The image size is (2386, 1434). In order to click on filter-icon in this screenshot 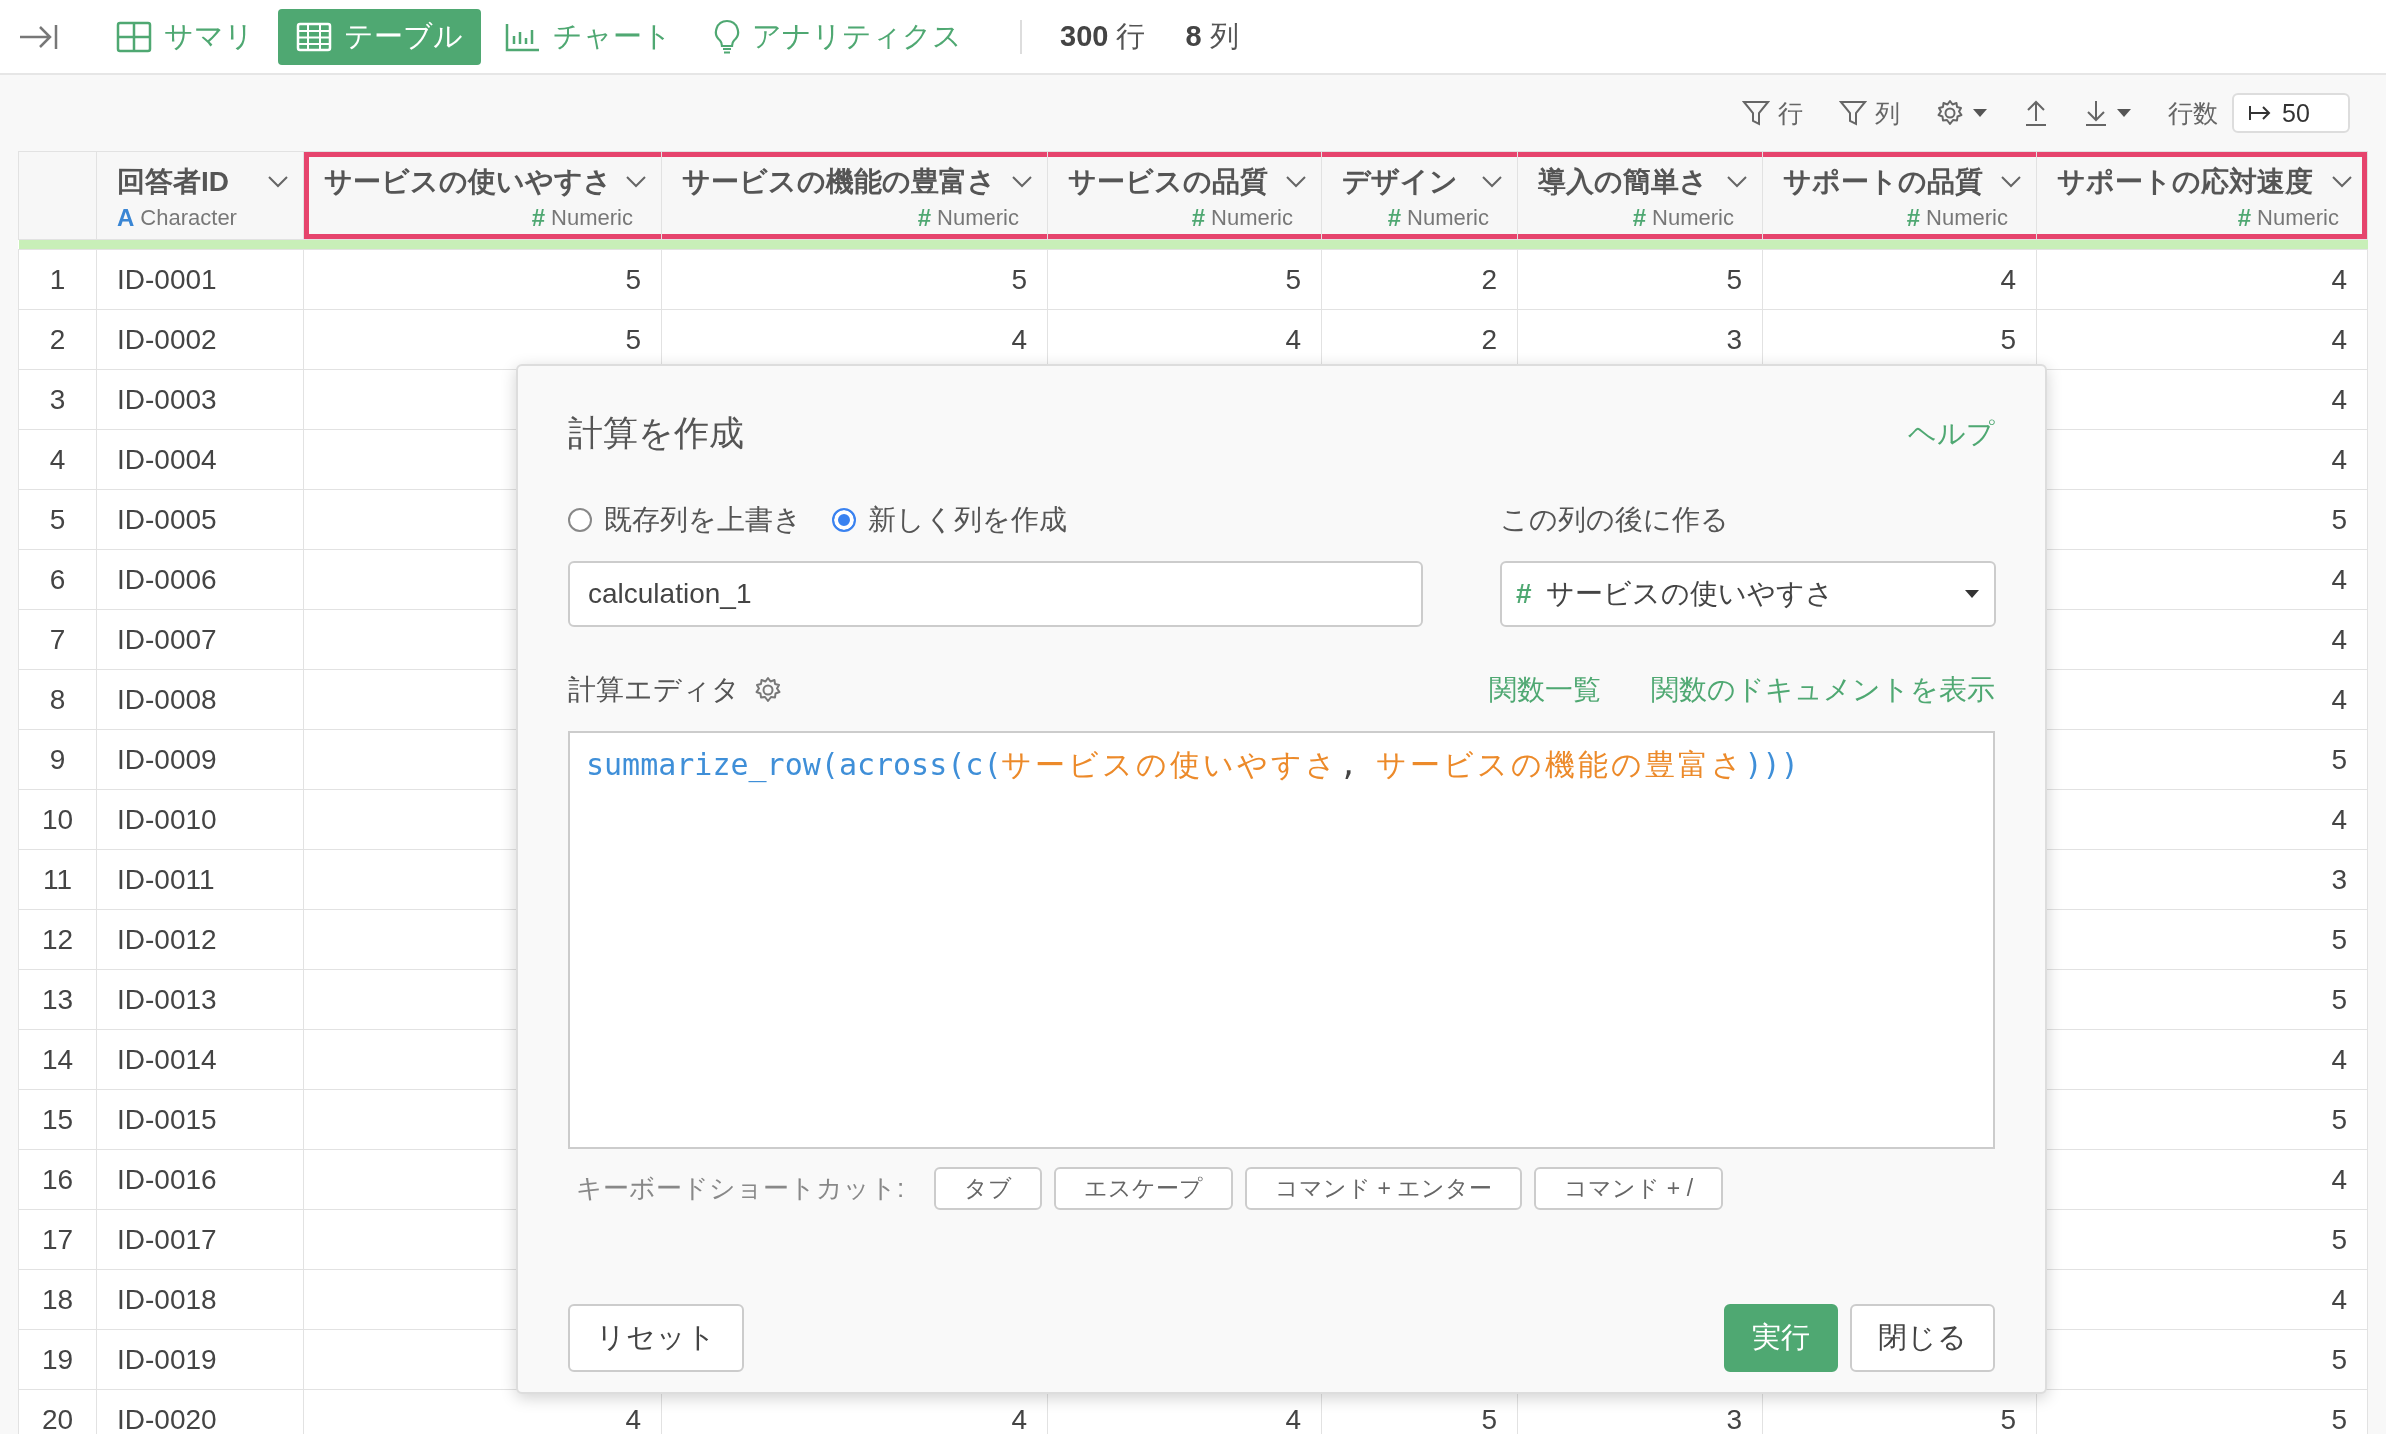, I will do `click(1853, 113)`.